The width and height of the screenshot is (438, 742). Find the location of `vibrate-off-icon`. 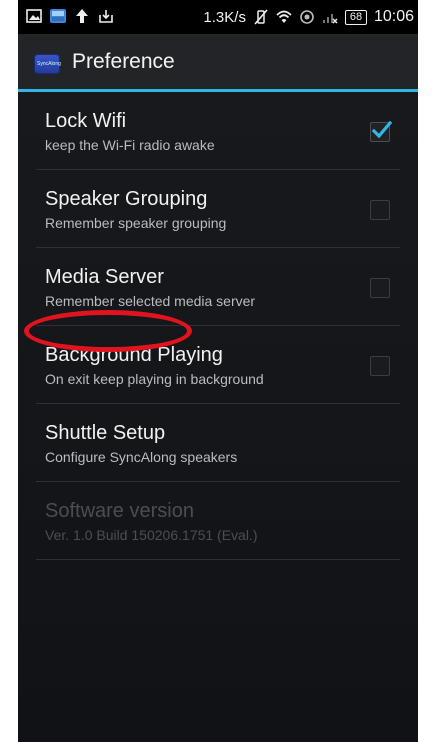

vibrate-off-icon is located at coordinates (261, 17).